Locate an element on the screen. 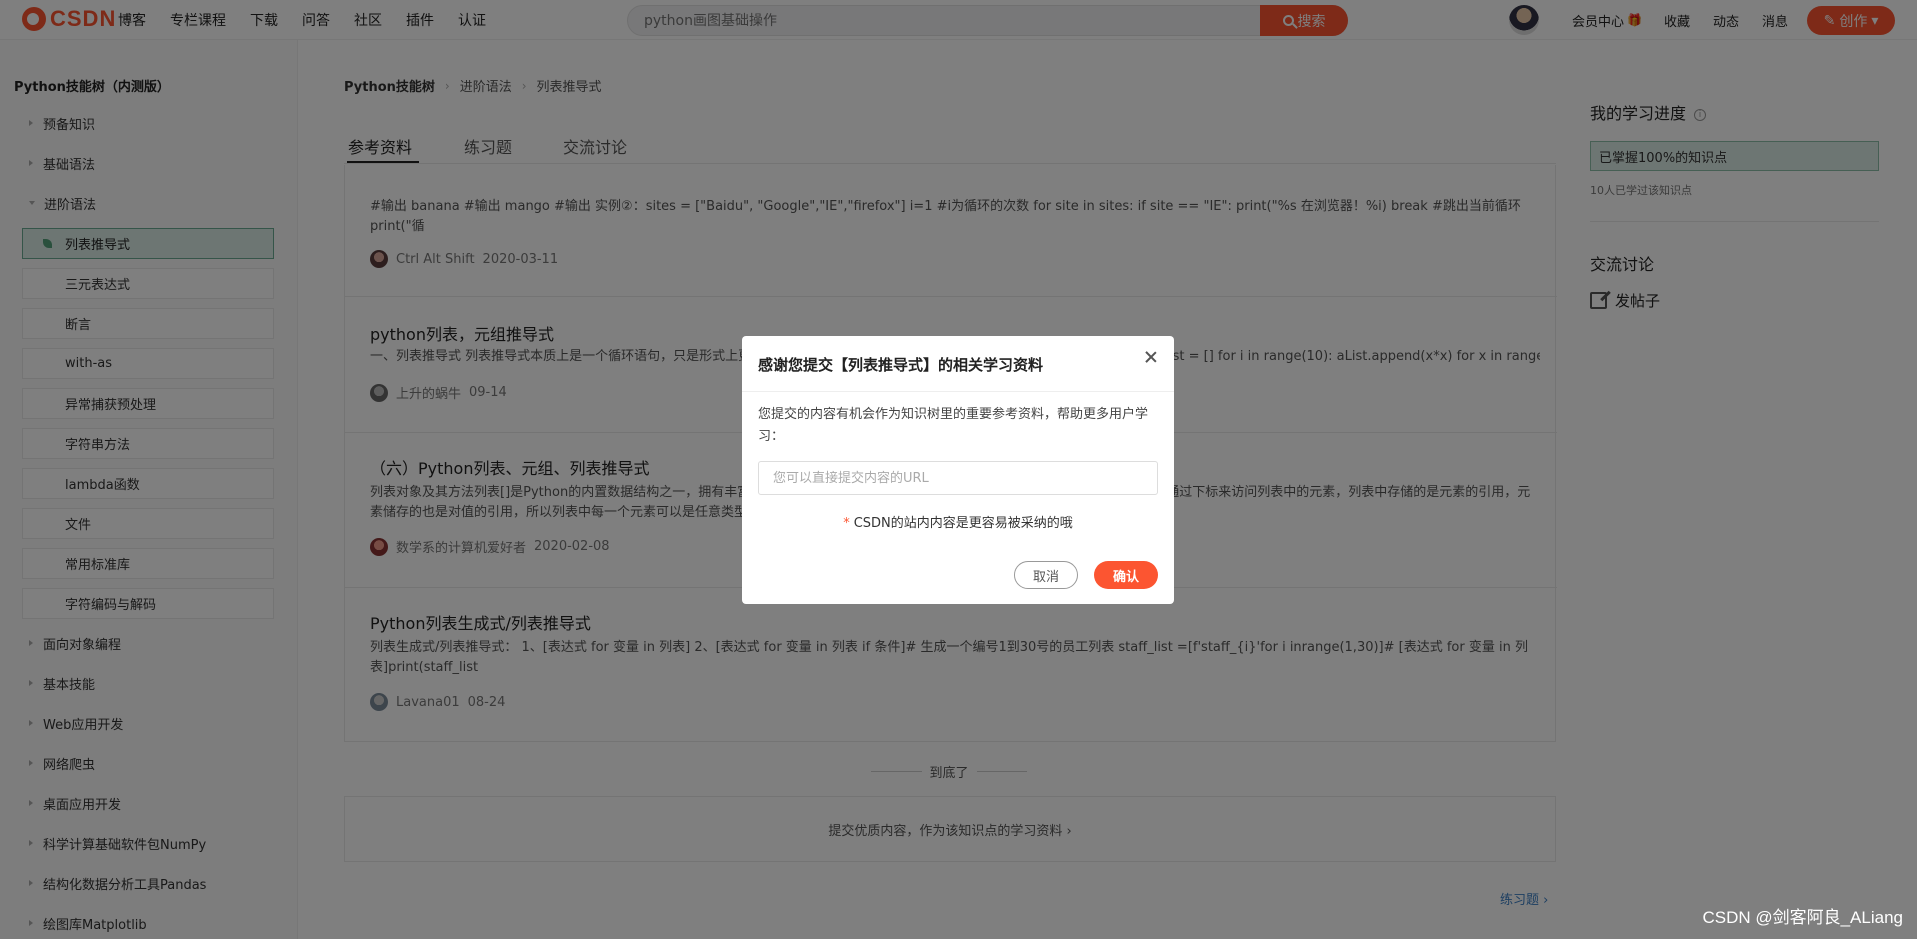 The image size is (1917, 939). cancel-button: 取消 is located at coordinates (1046, 575).